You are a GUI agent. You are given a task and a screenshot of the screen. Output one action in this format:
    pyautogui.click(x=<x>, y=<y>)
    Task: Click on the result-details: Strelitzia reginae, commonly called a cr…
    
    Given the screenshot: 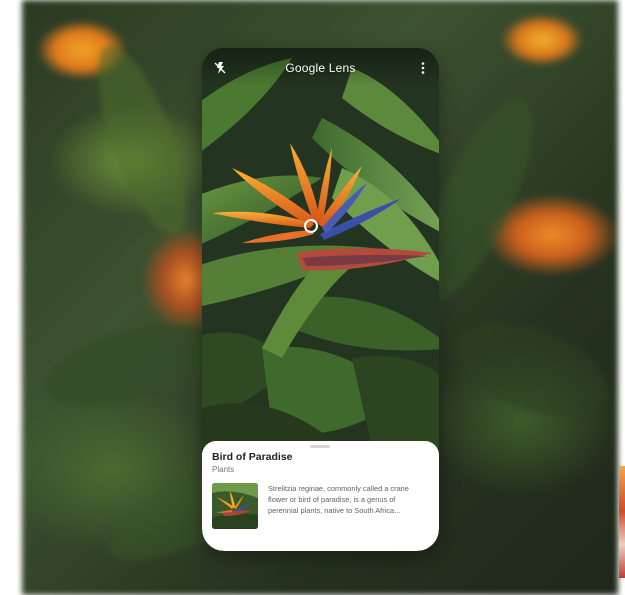 What is the action you would take?
    pyautogui.click(x=320, y=506)
    